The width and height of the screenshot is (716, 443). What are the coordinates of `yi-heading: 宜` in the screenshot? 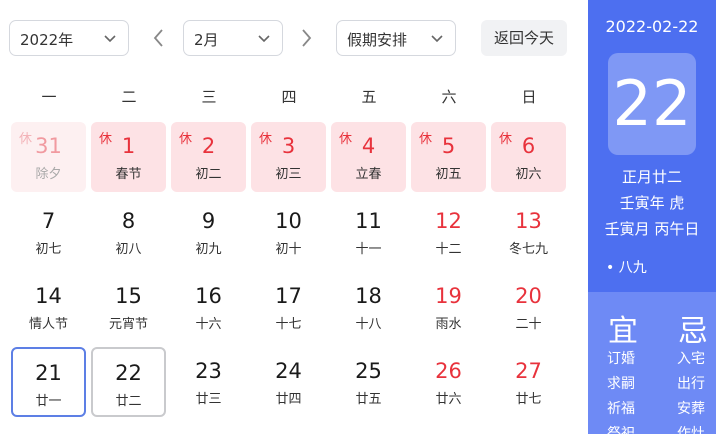 It's located at (623, 331).